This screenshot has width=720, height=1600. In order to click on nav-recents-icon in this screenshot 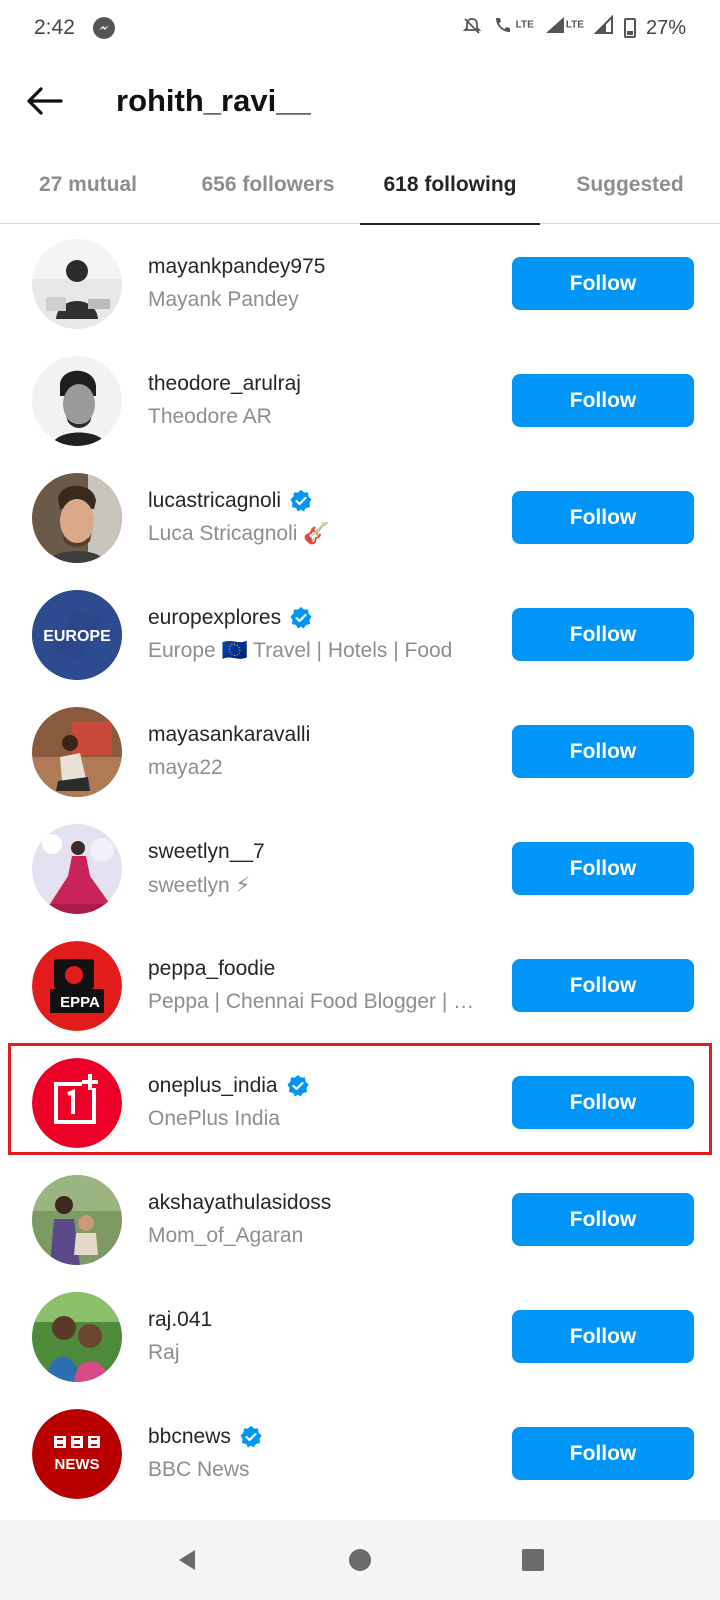, I will do `click(533, 1560)`.